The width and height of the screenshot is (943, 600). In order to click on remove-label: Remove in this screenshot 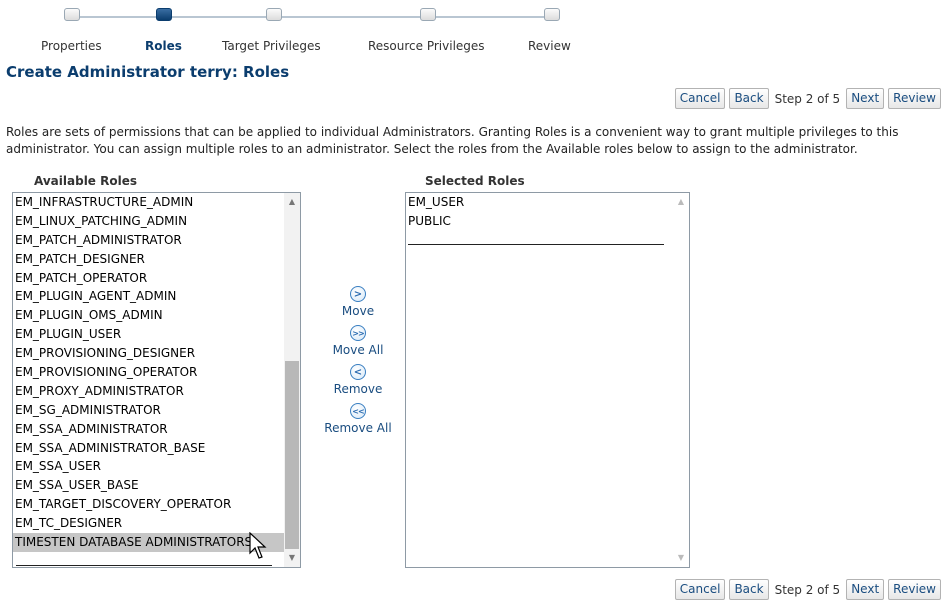, I will do `click(358, 389)`.